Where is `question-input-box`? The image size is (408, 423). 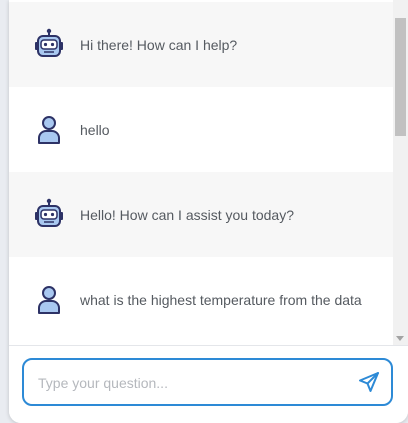 question-input-box is located at coordinates (207, 382).